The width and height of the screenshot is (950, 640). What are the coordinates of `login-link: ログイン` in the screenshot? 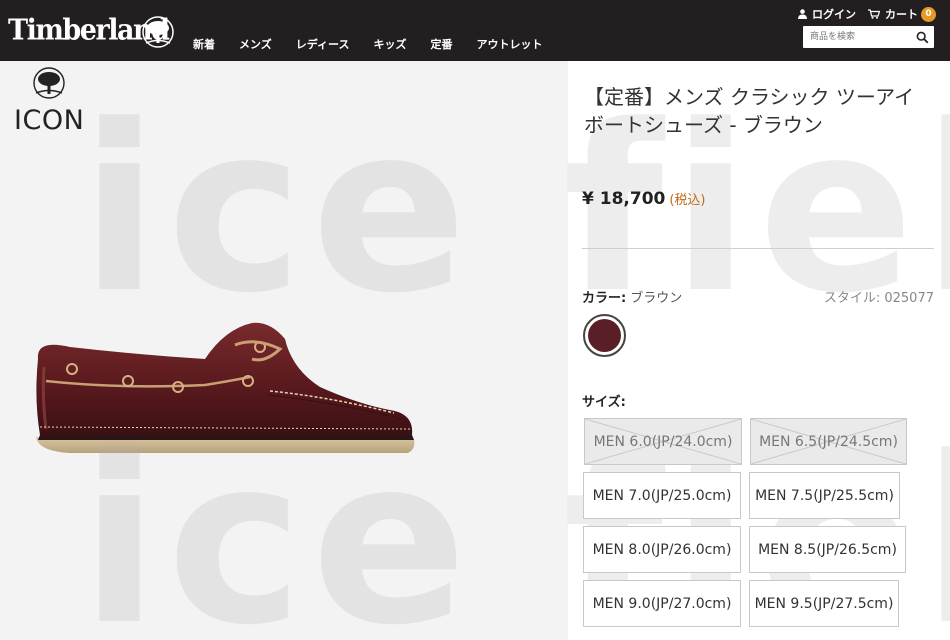 It's located at (827, 14).